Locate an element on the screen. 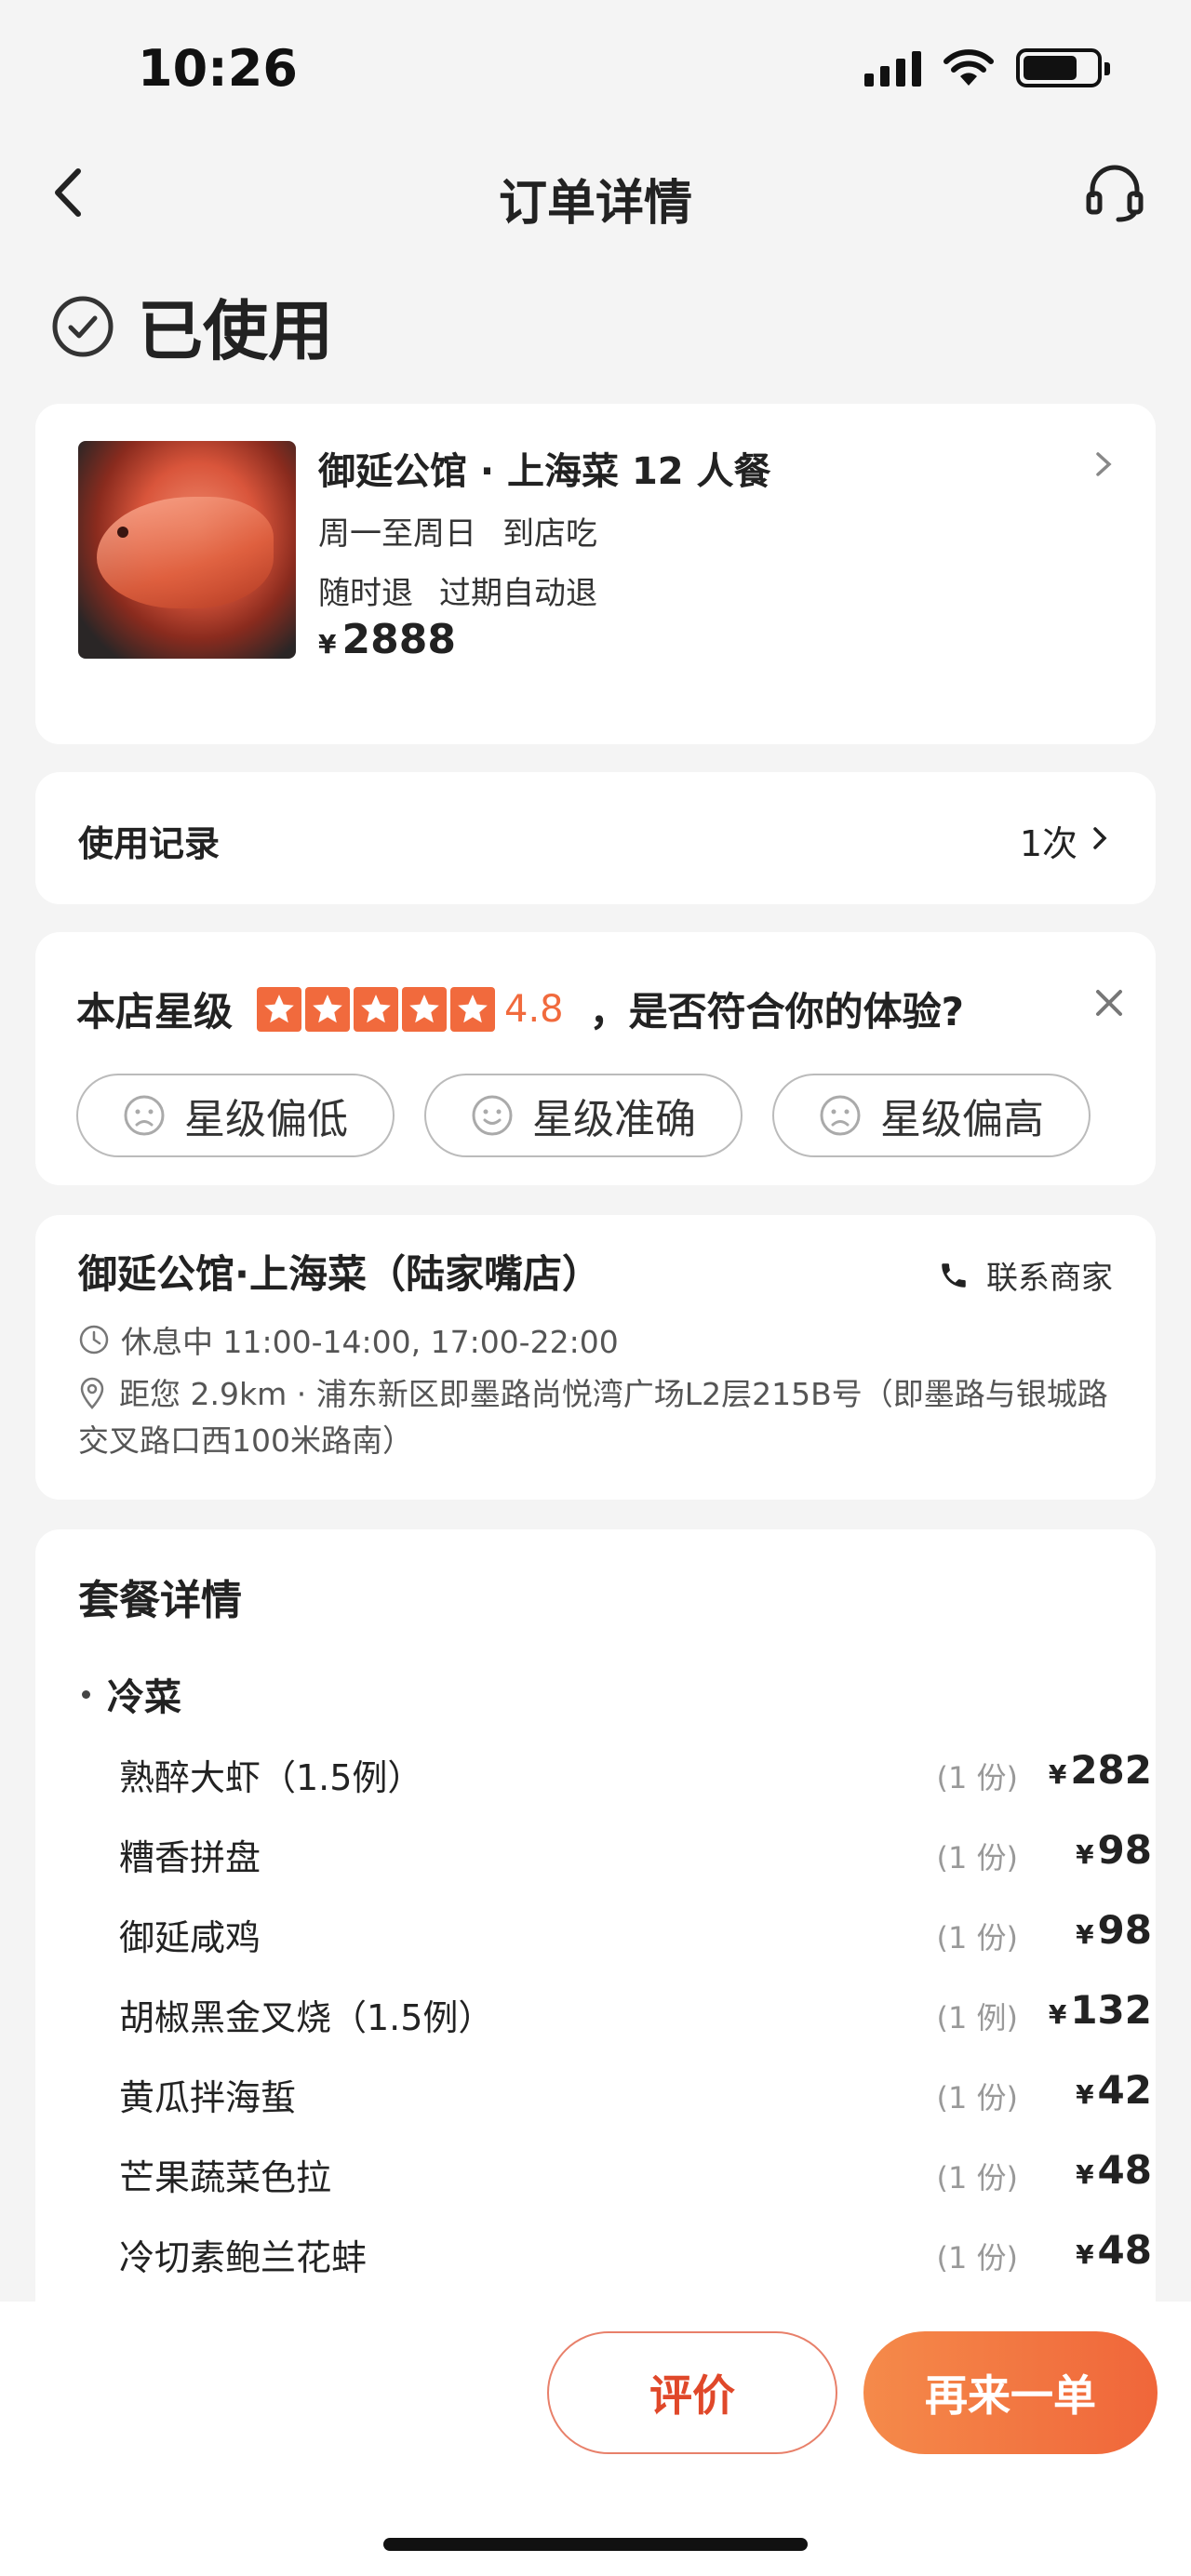  refund-expired: 过期自动退 is located at coordinates (518, 593).